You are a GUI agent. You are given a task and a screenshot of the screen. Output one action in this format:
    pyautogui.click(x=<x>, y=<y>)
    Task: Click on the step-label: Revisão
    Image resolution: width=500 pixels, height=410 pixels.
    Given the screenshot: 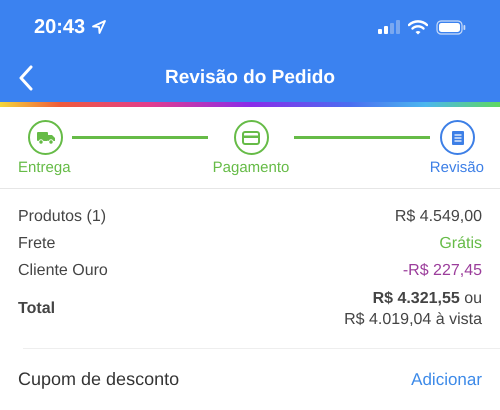 What is the action you would take?
    pyautogui.click(x=457, y=167)
    